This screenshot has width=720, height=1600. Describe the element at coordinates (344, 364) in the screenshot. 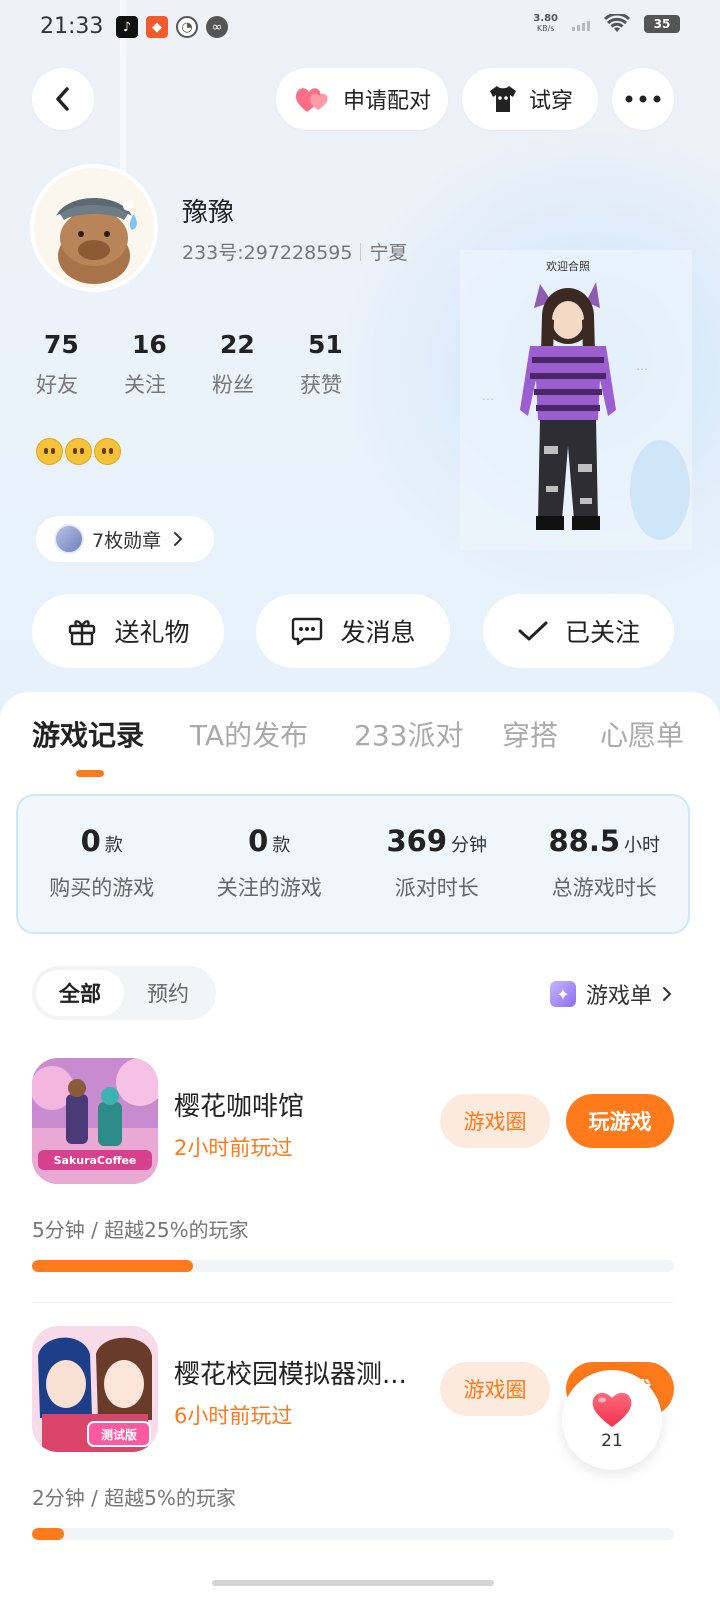

I see `stat-likes: 51 获赞` at that location.